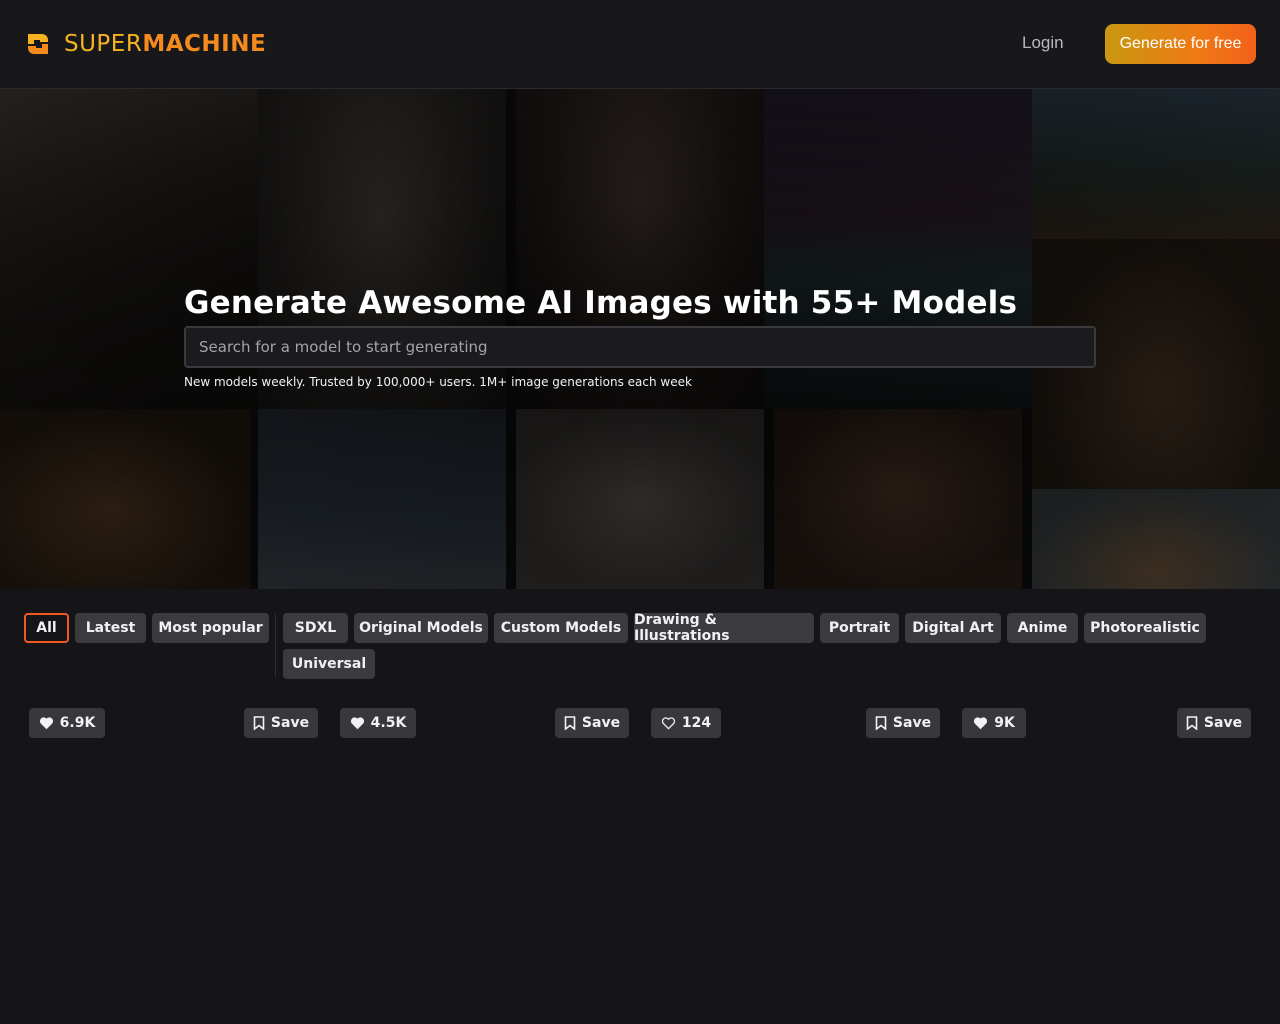 This screenshot has width=1280, height=1024. Describe the element at coordinates (275, 645) in the screenshot. I see `filter-divider` at that location.